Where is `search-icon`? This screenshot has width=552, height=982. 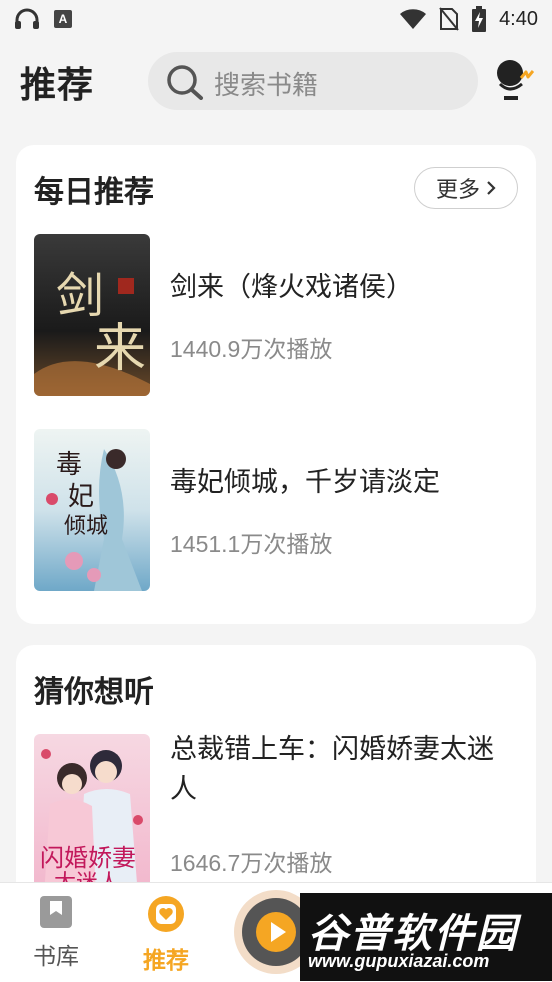 search-icon is located at coordinates (185, 82).